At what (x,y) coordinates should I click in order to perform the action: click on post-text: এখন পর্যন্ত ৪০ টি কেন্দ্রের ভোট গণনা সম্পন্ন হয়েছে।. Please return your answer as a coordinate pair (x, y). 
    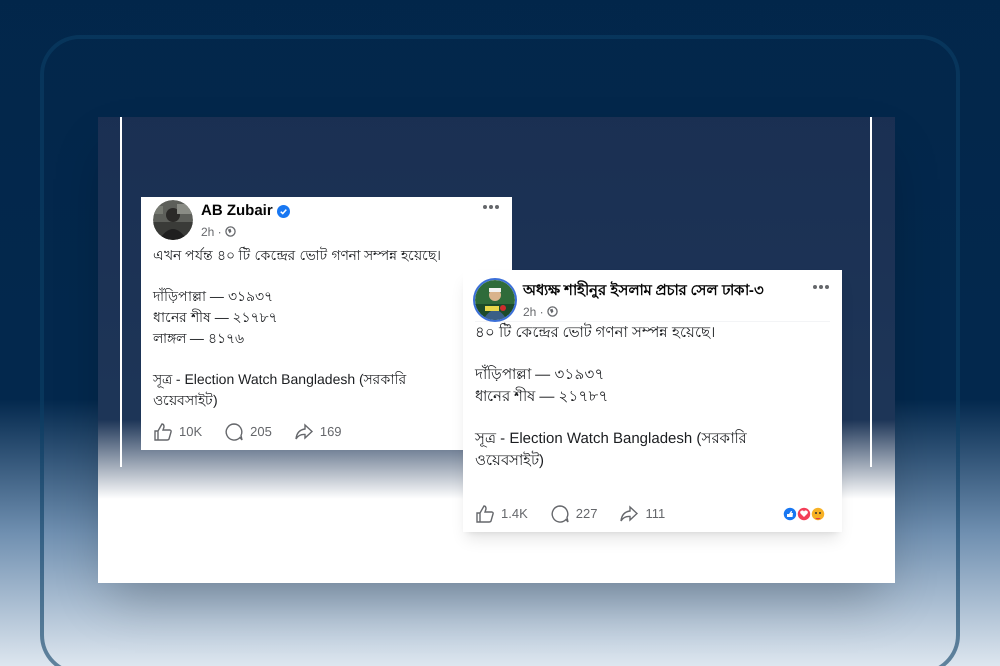
    Looking at the image, I should click on (297, 255).